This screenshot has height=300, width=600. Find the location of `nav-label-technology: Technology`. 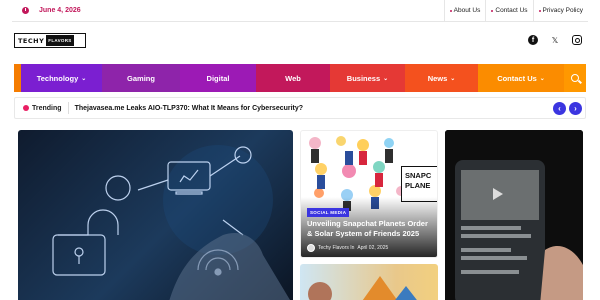

nav-label-technology: Technology is located at coordinates (57, 78).